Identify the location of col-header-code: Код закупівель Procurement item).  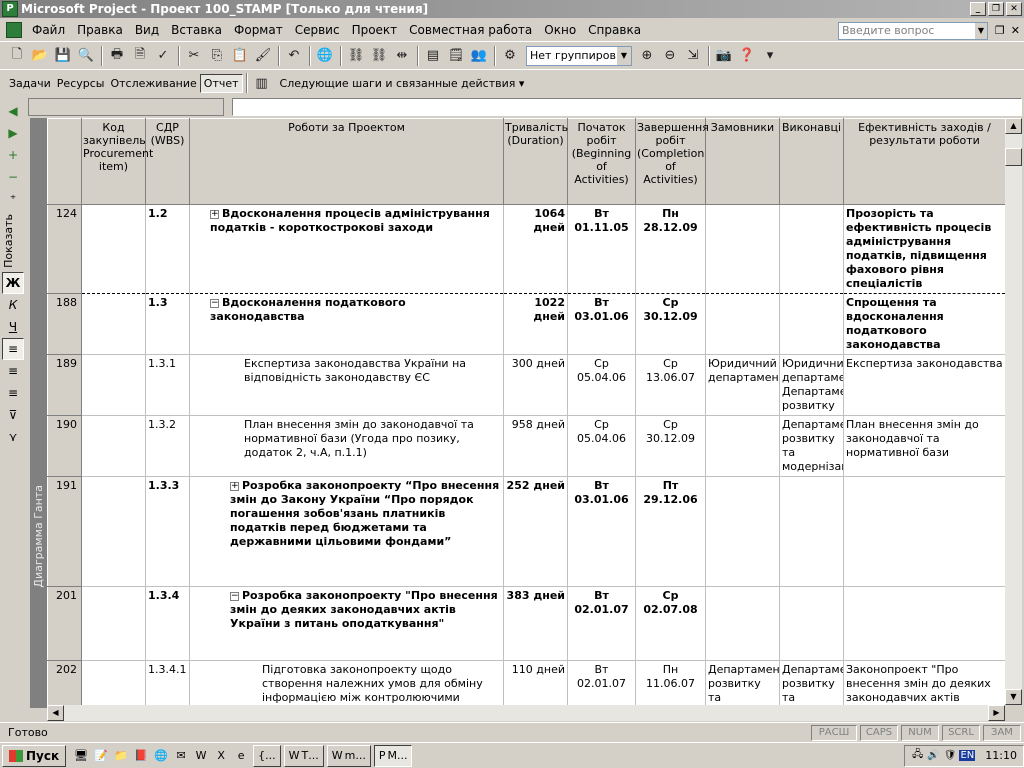
(117, 161).